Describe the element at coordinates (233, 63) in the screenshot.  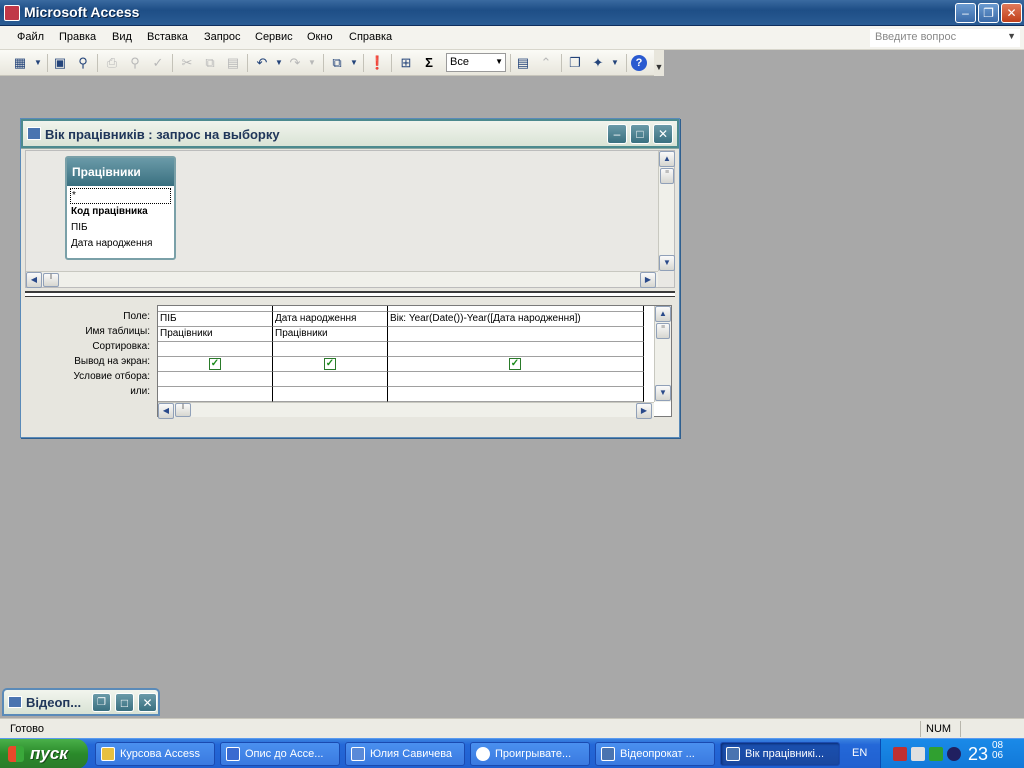
I see `paste-icon: ▤` at that location.